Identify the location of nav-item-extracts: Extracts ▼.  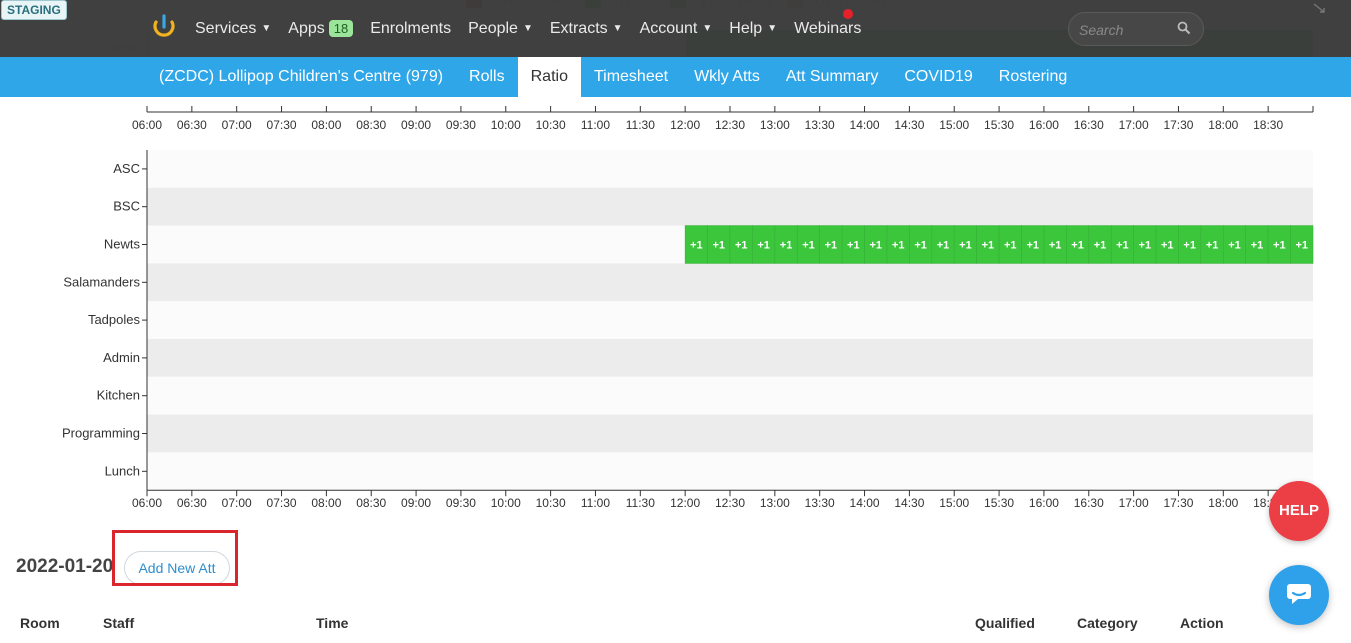
(586, 29).